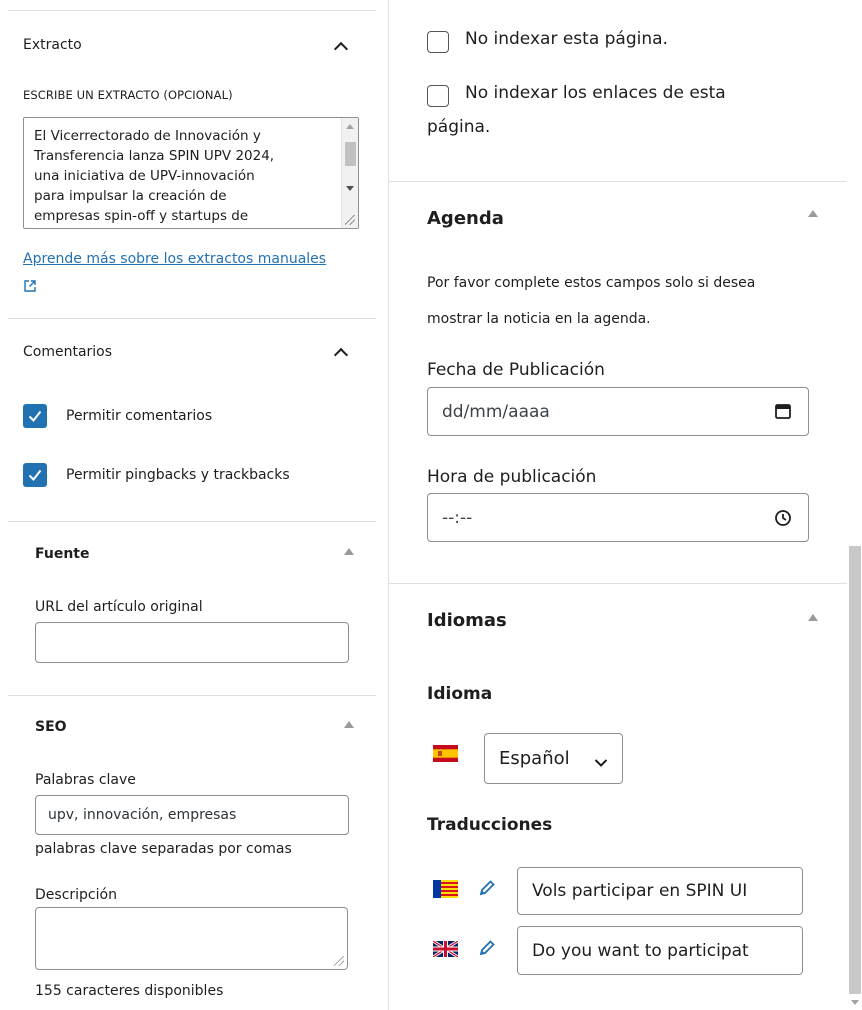  What do you see at coordinates (813, 617) in the screenshot?
I see `collapse-languages-icon` at bounding box center [813, 617].